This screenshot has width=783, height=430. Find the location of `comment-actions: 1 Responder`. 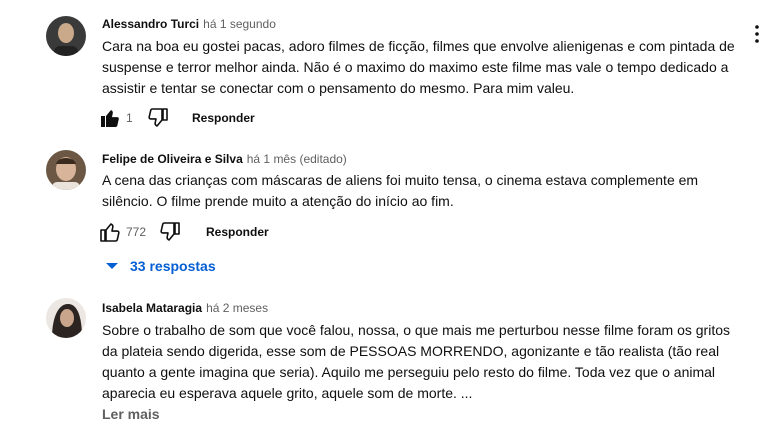

comment-actions: 1 Responder is located at coordinates (248, 118).